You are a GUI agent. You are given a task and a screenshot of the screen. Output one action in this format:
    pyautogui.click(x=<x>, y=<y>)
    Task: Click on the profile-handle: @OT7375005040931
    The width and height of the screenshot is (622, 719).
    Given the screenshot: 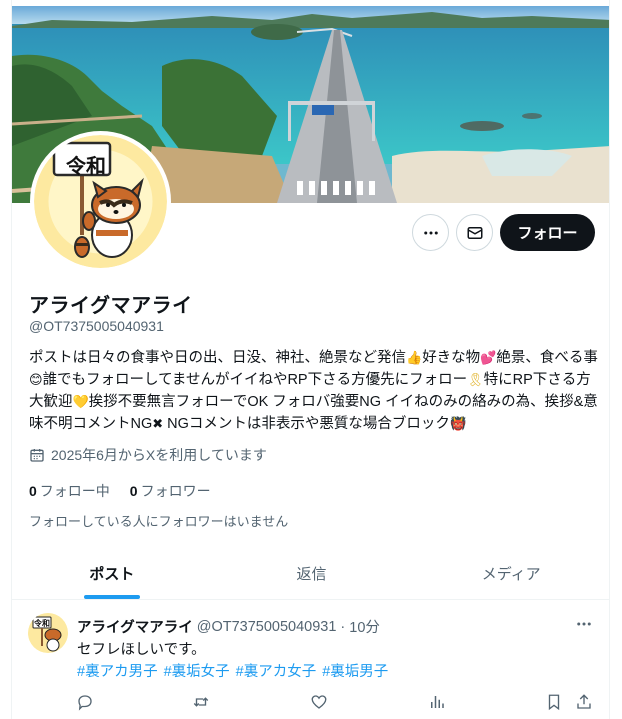 What is the action you would take?
    pyautogui.click(x=96, y=326)
    